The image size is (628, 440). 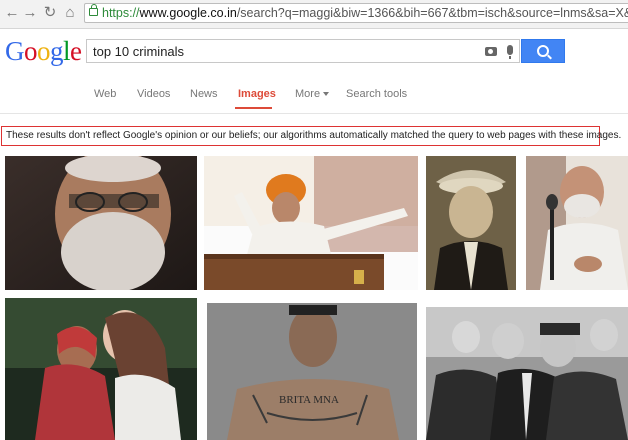 I want to click on portrait-image: BRITA MNA, so click(x=312, y=371).